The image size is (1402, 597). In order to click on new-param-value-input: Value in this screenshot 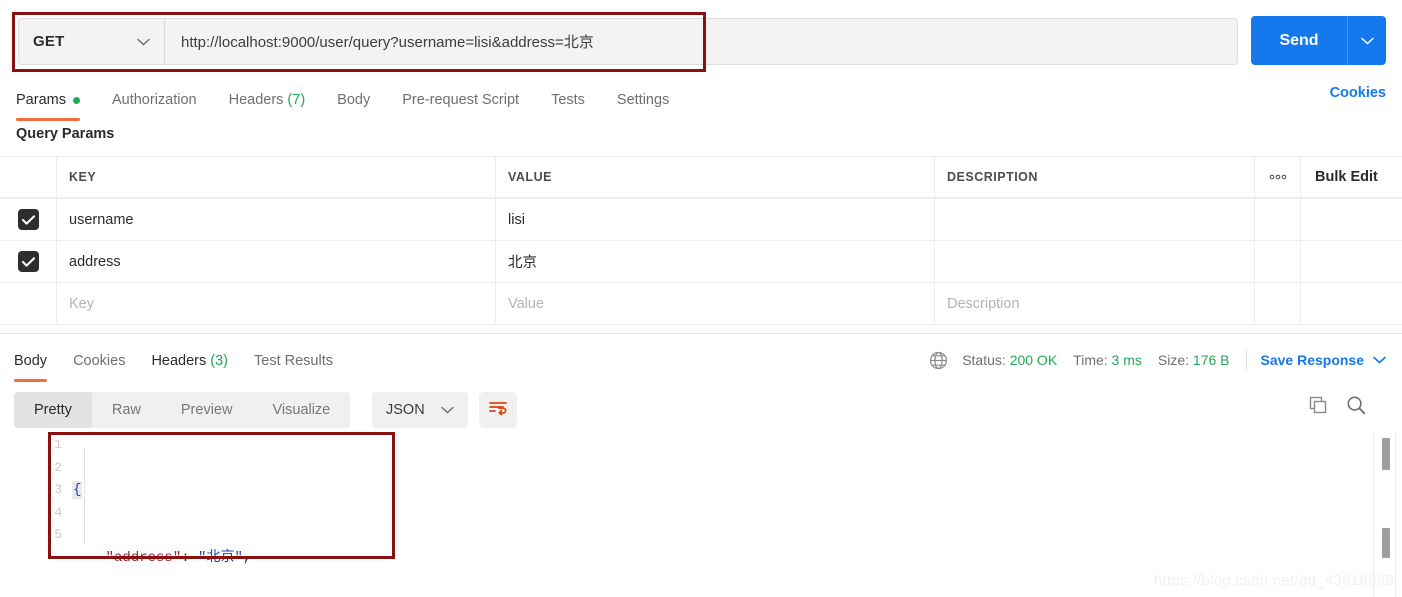, I will do `click(526, 304)`.